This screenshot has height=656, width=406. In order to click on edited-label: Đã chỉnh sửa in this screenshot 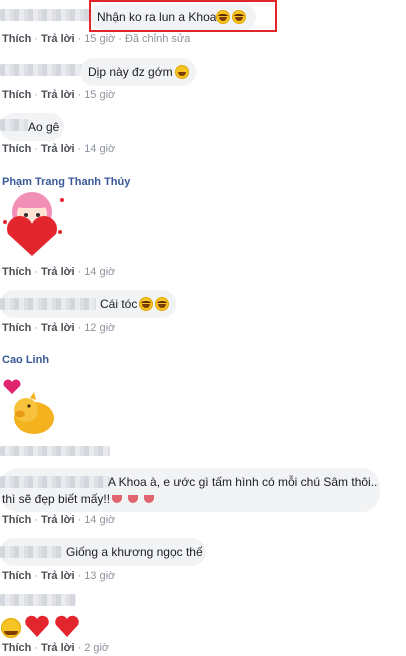, I will do `click(157, 39)`.